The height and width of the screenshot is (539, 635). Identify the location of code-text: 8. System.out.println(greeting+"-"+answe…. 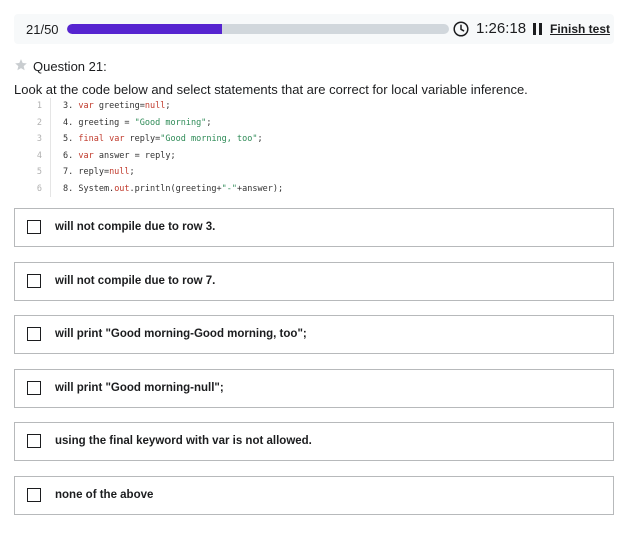
(173, 189).